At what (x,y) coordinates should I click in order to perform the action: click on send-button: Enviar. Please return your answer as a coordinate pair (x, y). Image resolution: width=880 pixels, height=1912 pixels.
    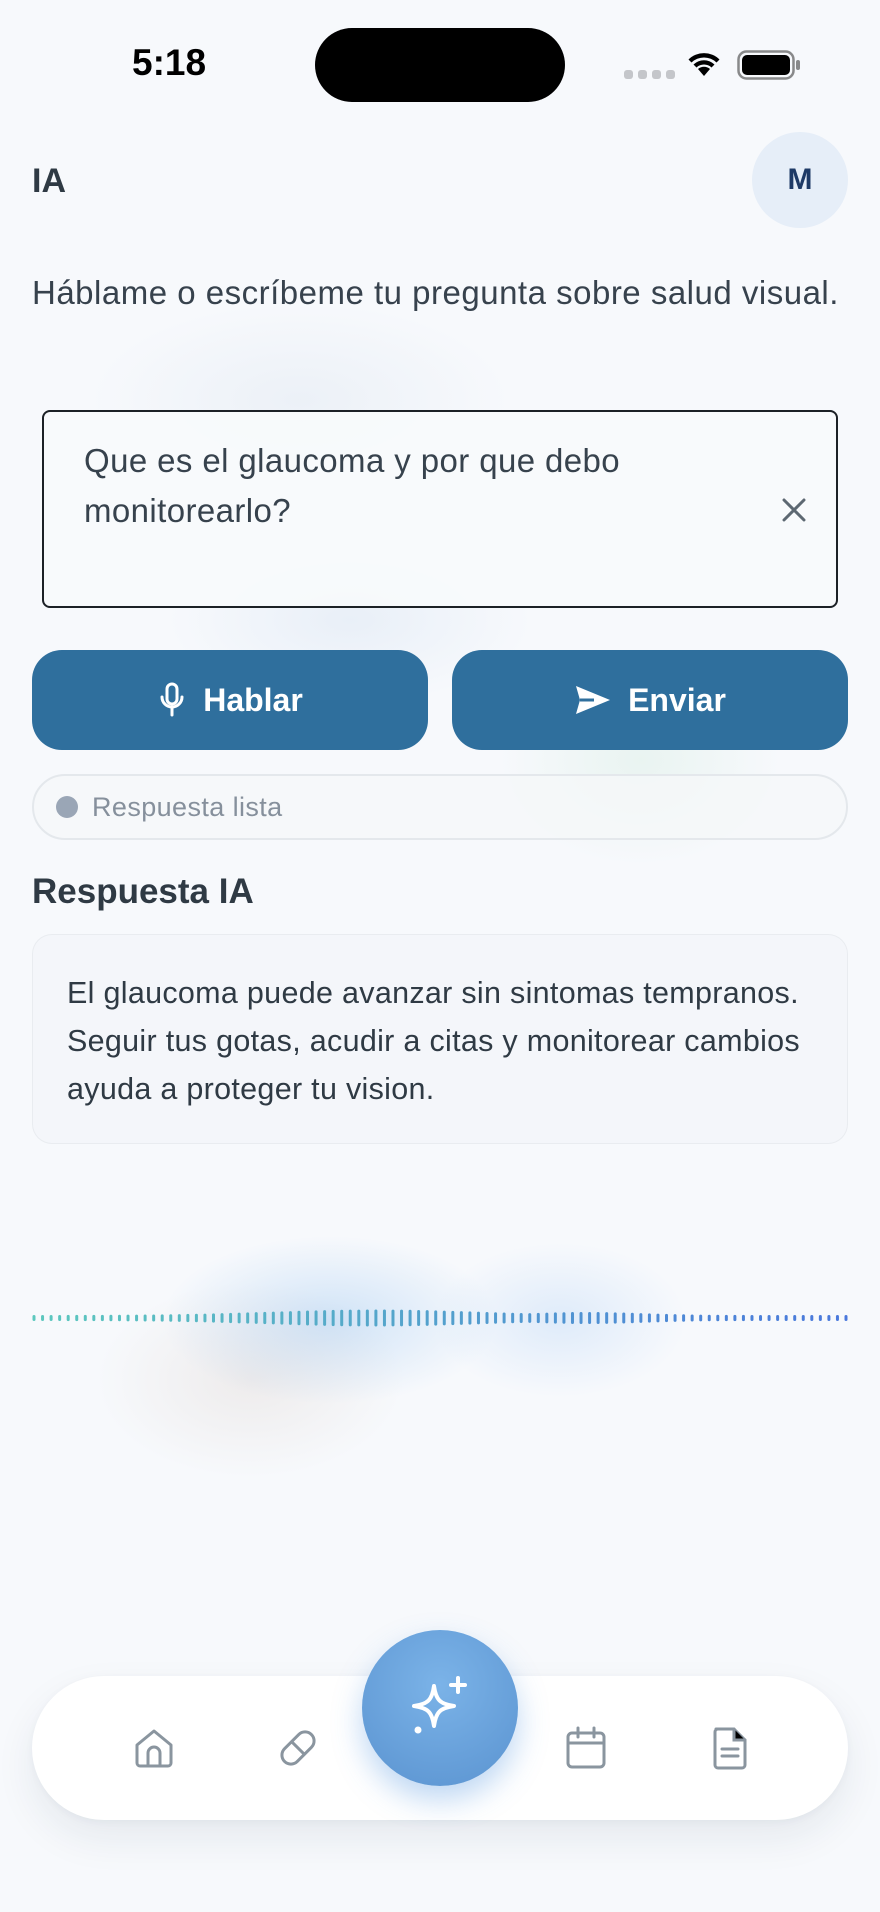
    Looking at the image, I should click on (650, 700).